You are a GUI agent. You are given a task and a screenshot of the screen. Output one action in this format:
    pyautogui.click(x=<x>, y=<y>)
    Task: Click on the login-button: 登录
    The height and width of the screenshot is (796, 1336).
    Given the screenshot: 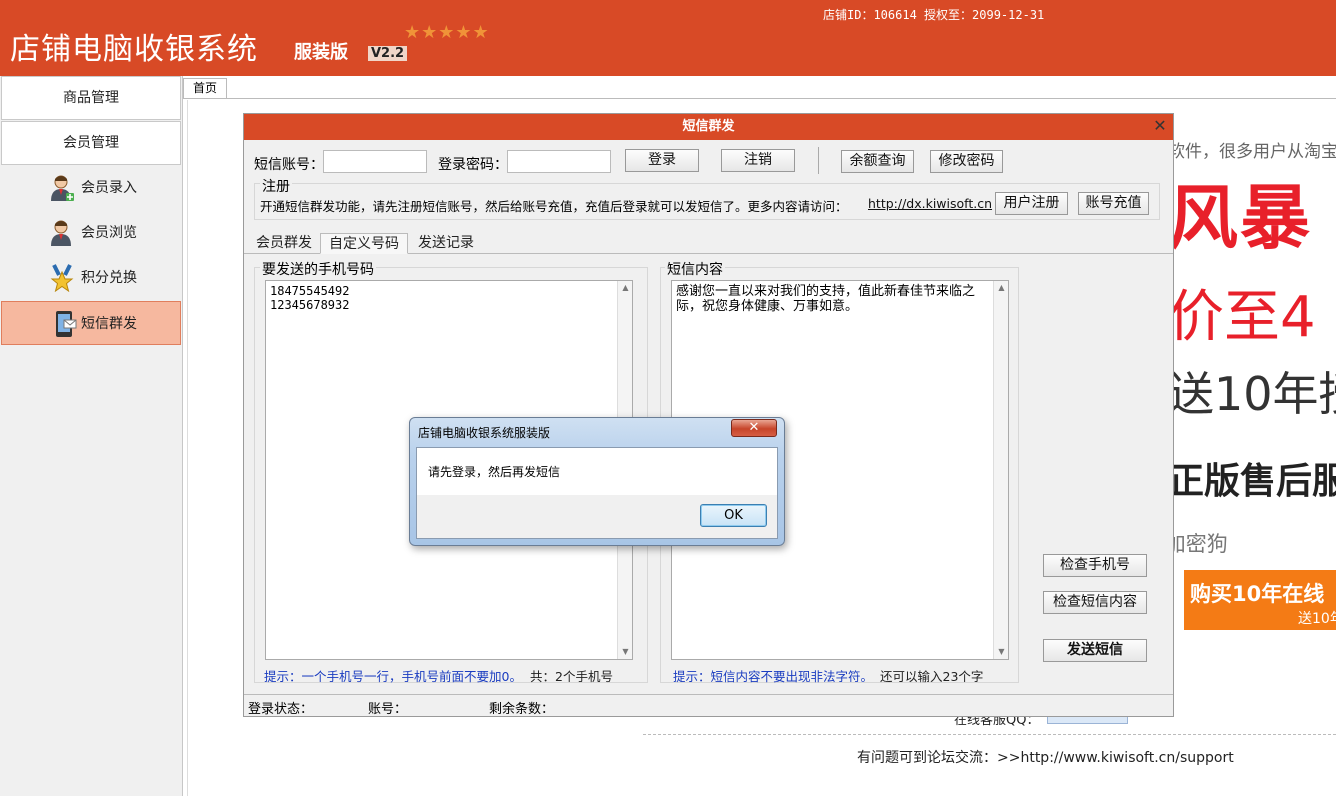 What is the action you would take?
    pyautogui.click(x=662, y=160)
    